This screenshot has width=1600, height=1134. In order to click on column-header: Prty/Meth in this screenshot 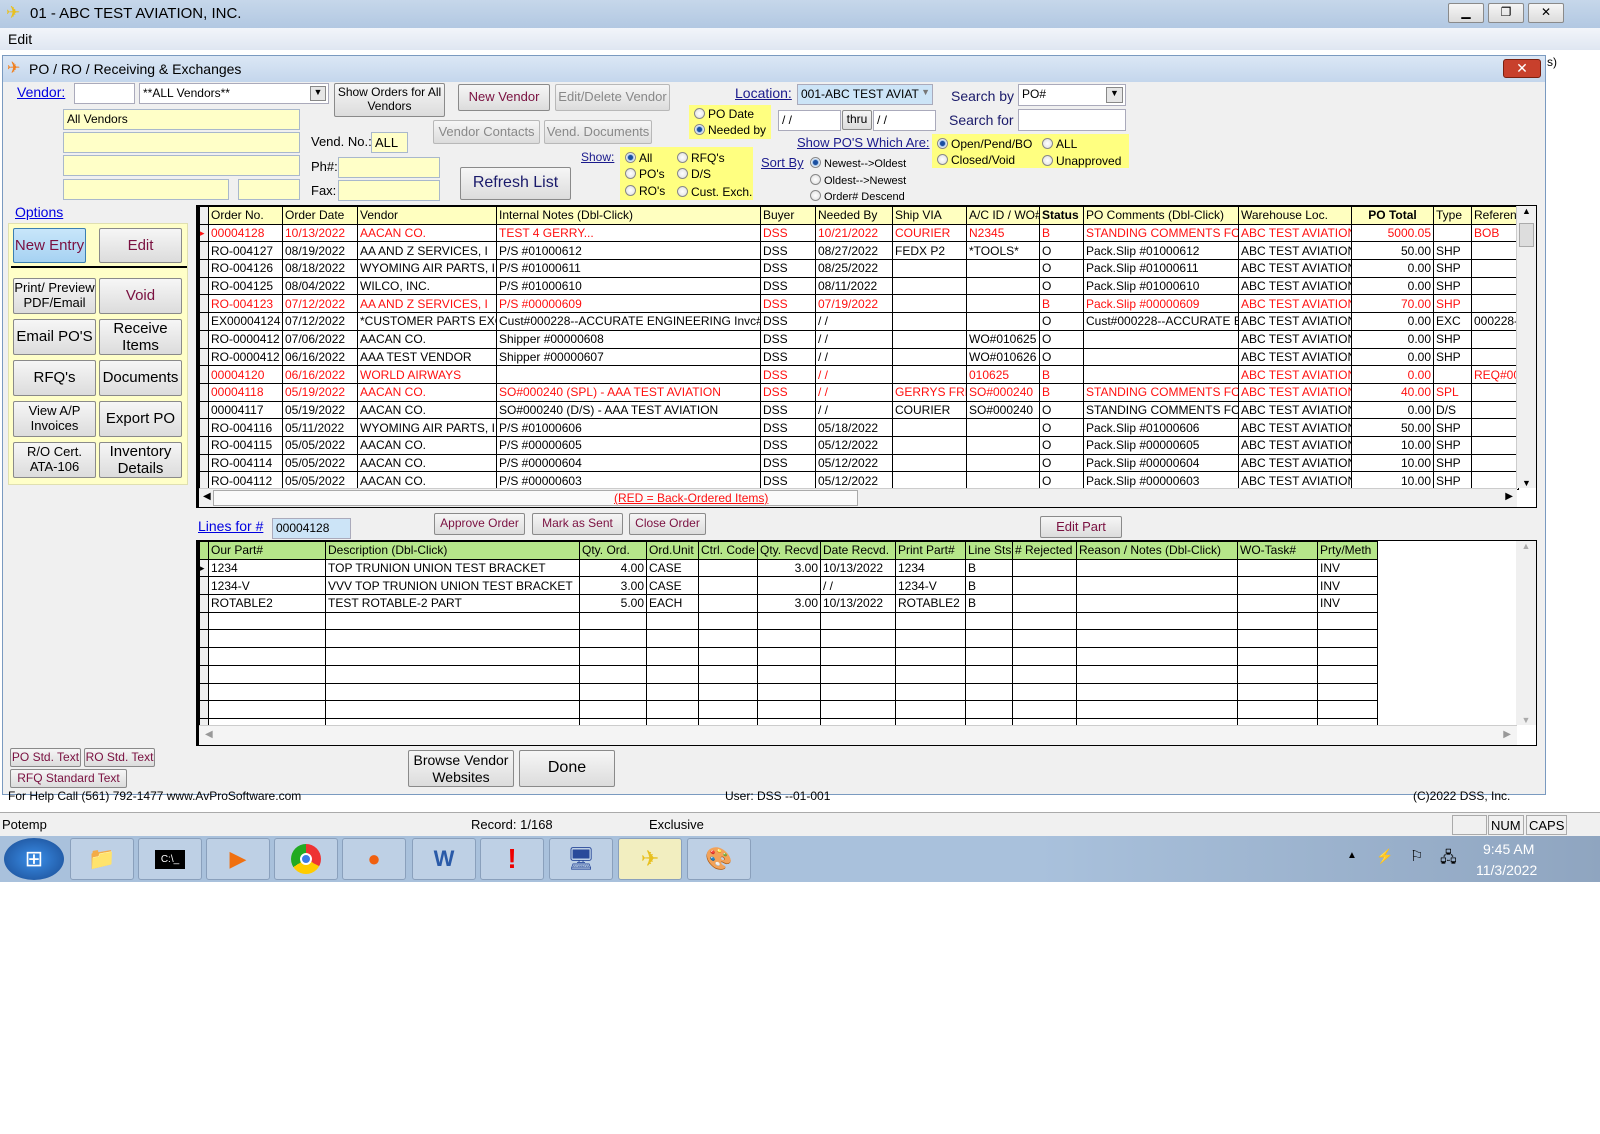, I will do `click(1347, 550)`.